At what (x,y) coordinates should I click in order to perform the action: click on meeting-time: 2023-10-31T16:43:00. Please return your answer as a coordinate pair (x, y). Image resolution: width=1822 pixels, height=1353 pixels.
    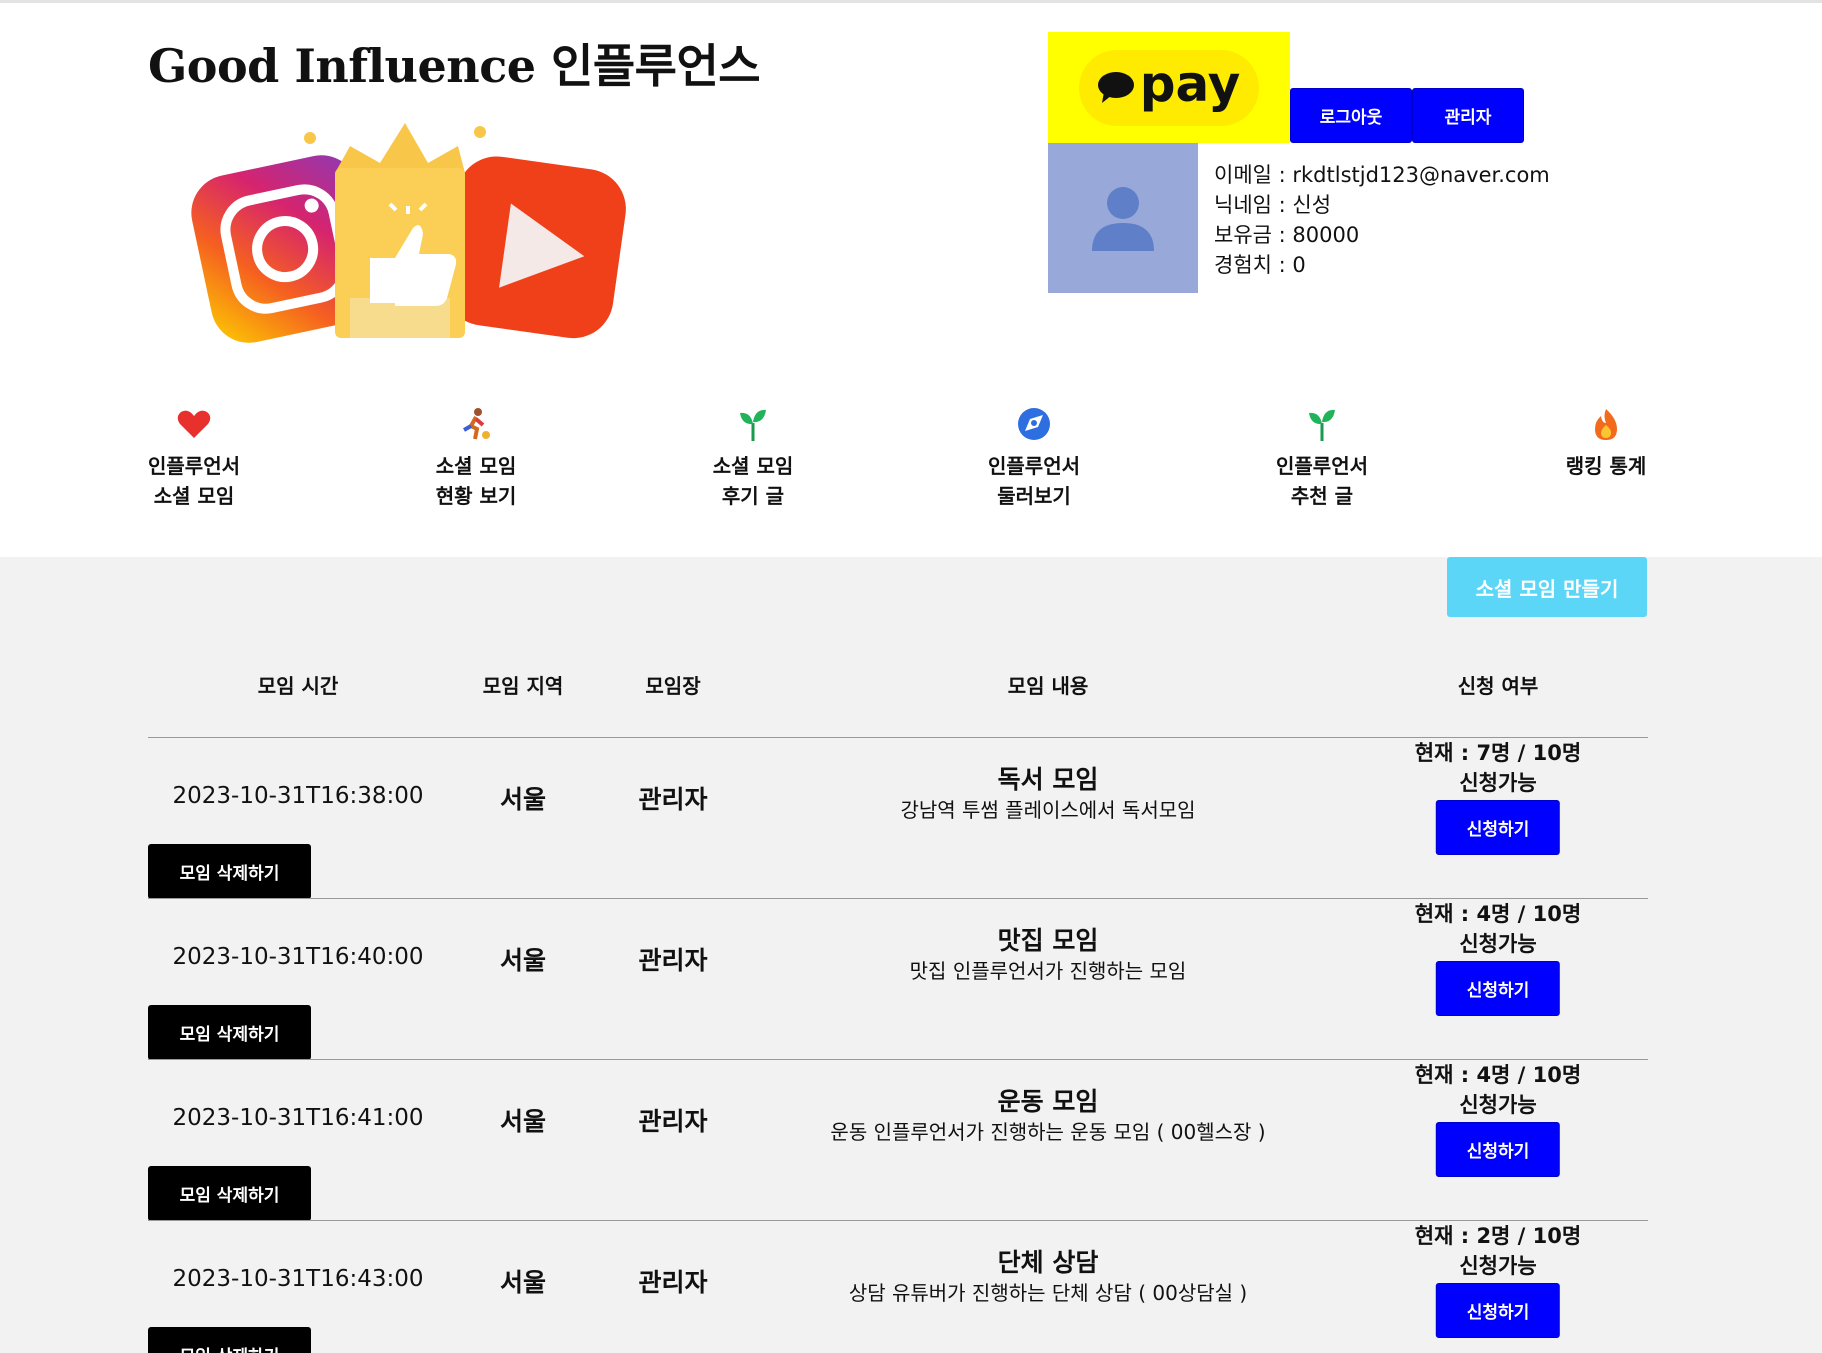
    Looking at the image, I should click on (298, 1279).